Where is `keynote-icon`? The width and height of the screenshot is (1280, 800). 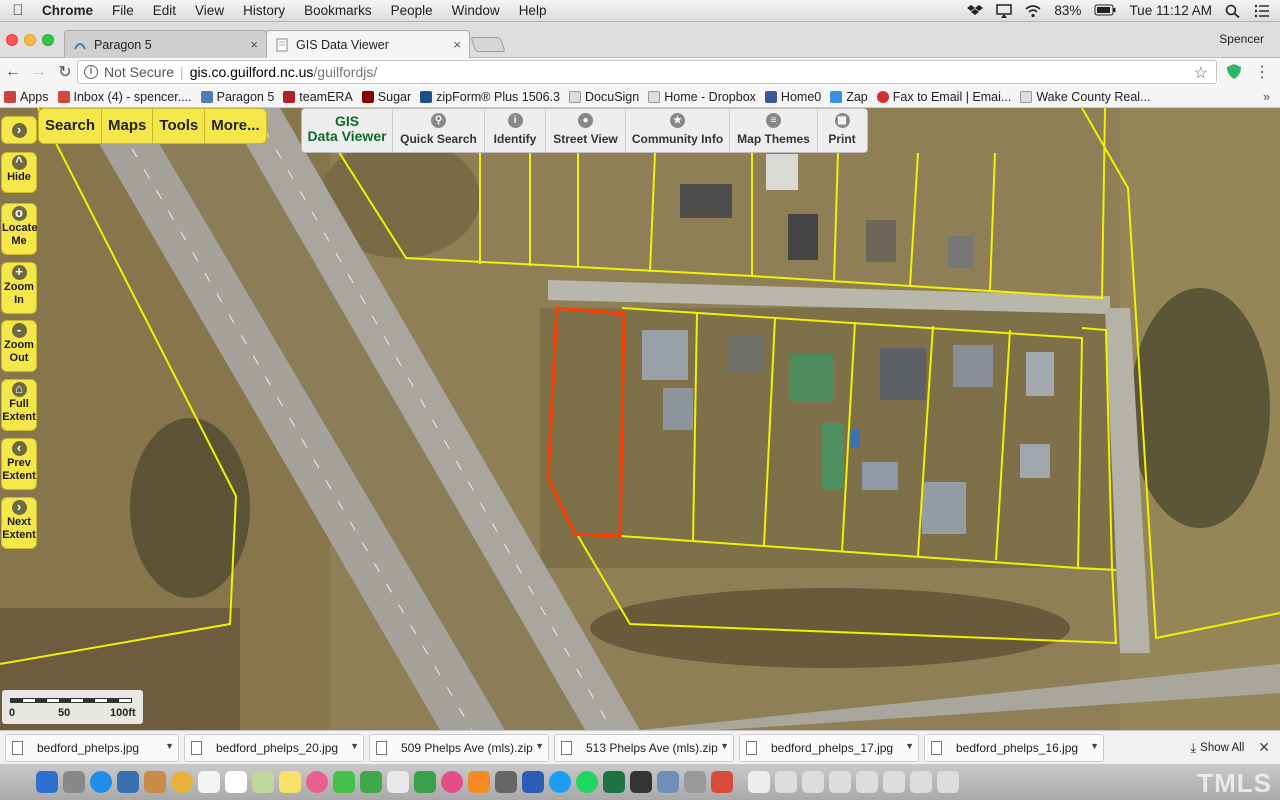 keynote-icon is located at coordinates (398, 782).